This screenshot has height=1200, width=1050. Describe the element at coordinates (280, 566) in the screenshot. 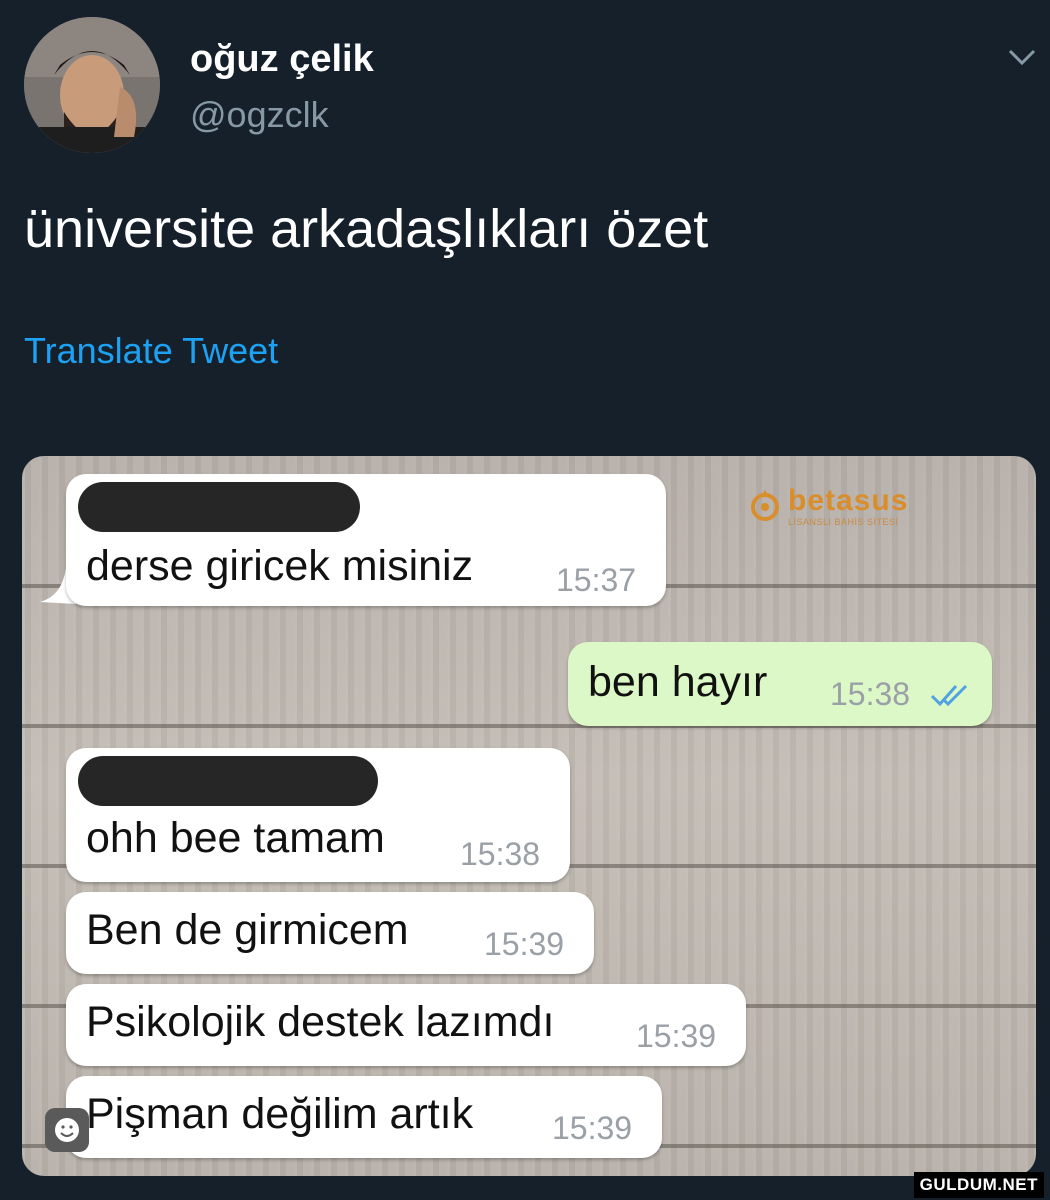

I see `message-text: derse giricek misiniz` at that location.